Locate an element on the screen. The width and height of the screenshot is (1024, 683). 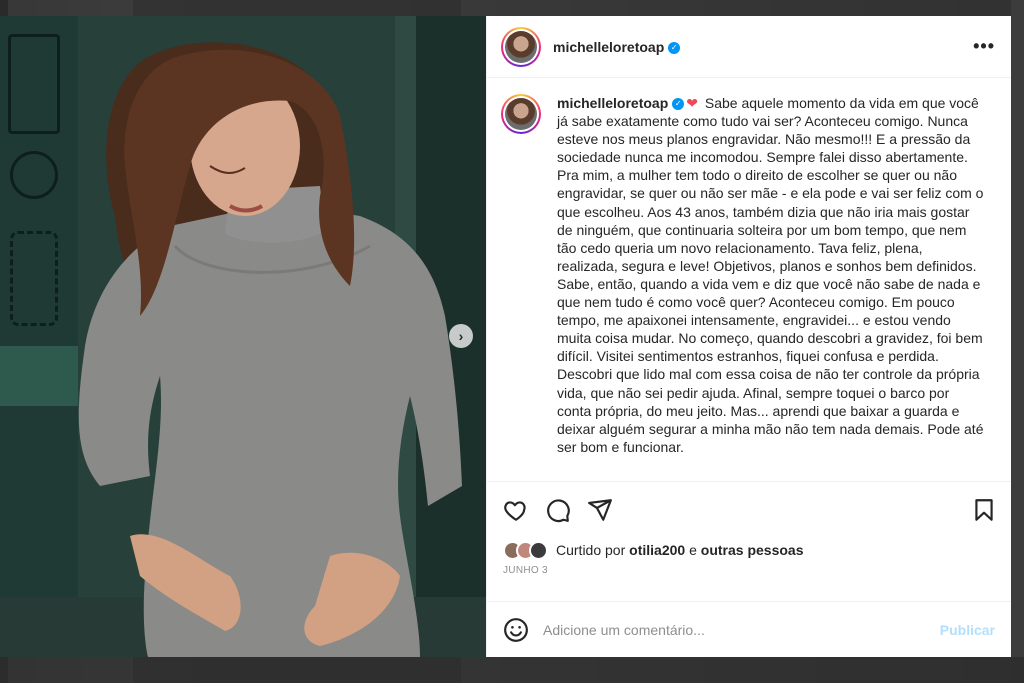
emoji-icon is located at coordinates (516, 630).